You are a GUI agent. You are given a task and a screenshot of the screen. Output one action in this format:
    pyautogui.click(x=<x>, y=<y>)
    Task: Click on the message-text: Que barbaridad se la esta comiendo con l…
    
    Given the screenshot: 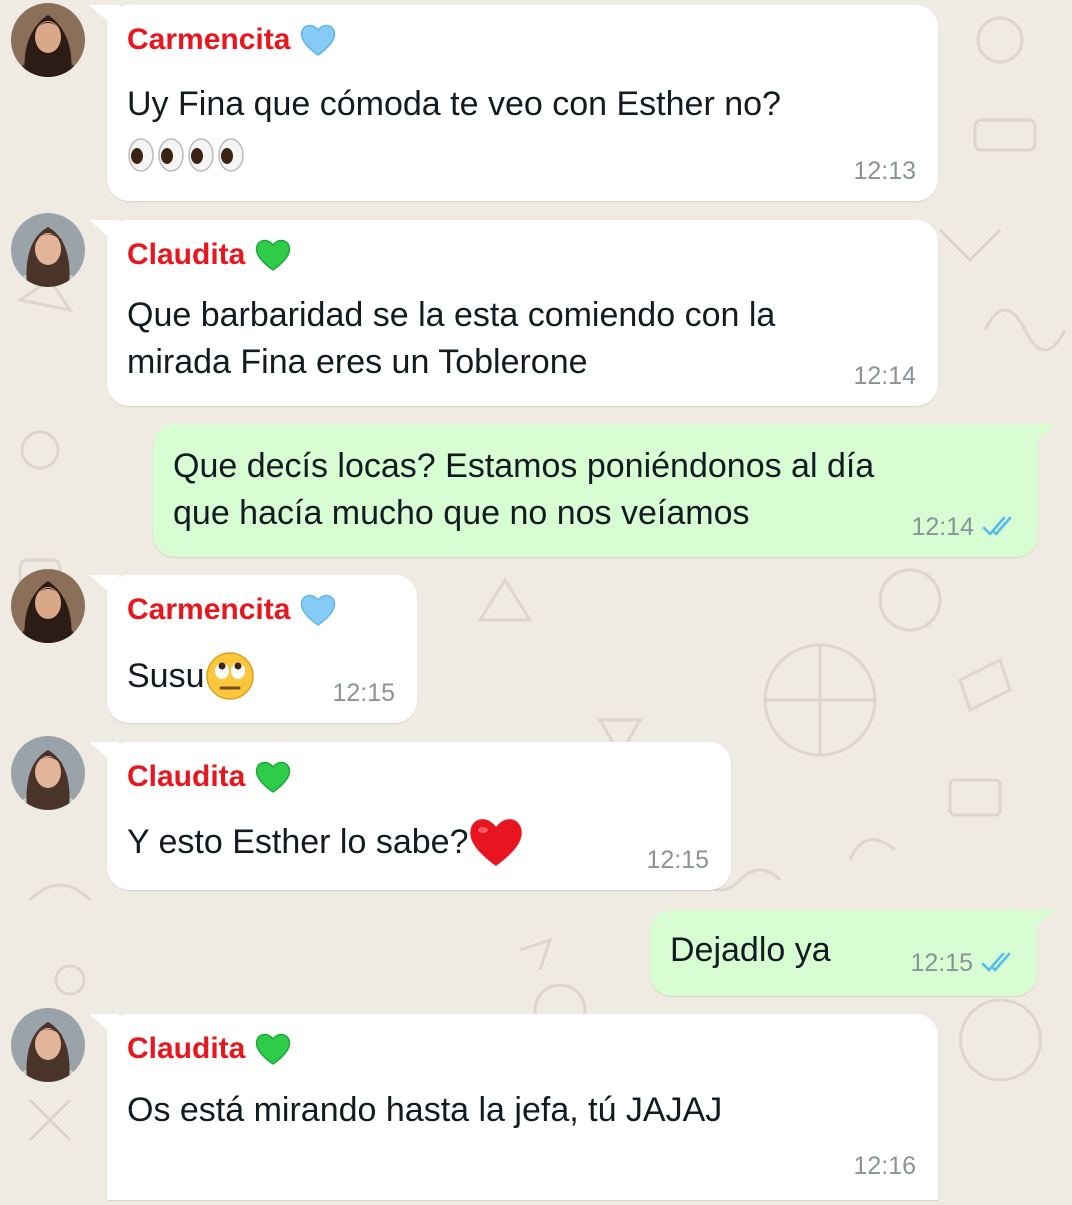 What is the action you would take?
    pyautogui.click(x=451, y=315)
    